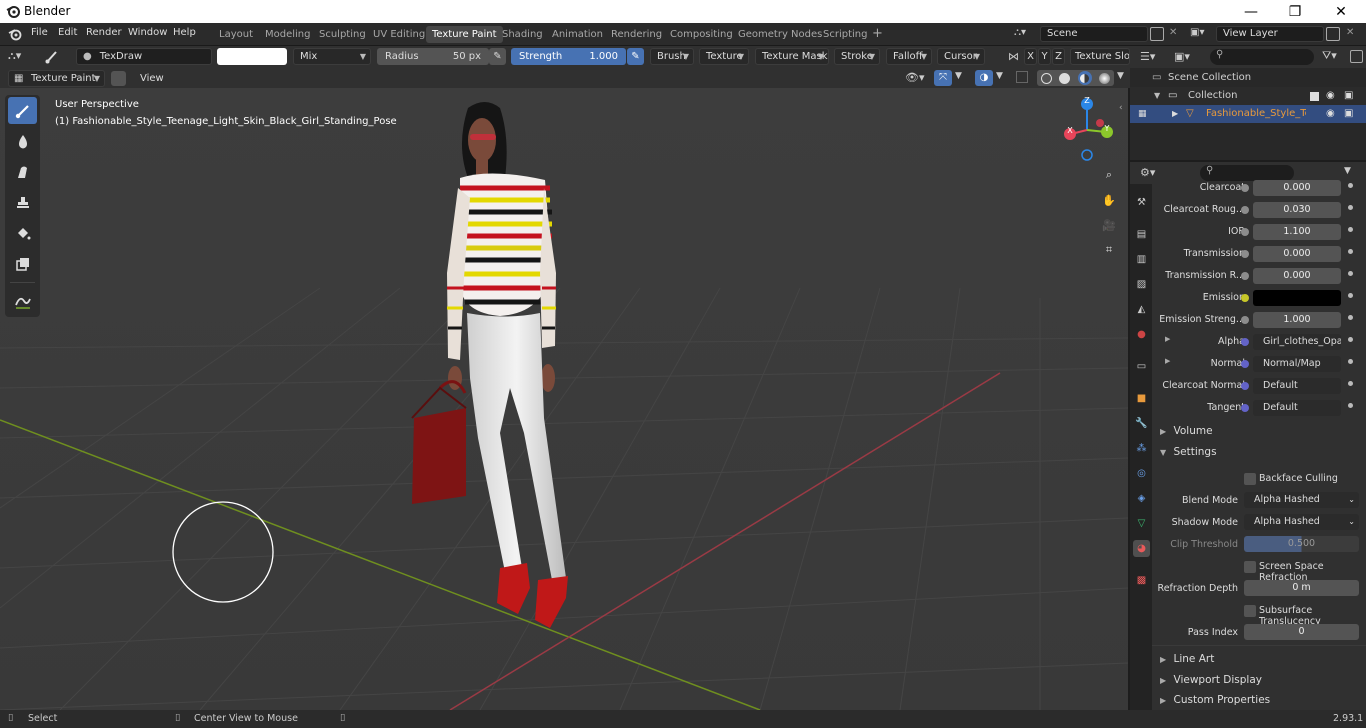 The width and height of the screenshot is (1366, 728). I want to click on texture-slots-menu: Texture Slots, so click(1100, 56).